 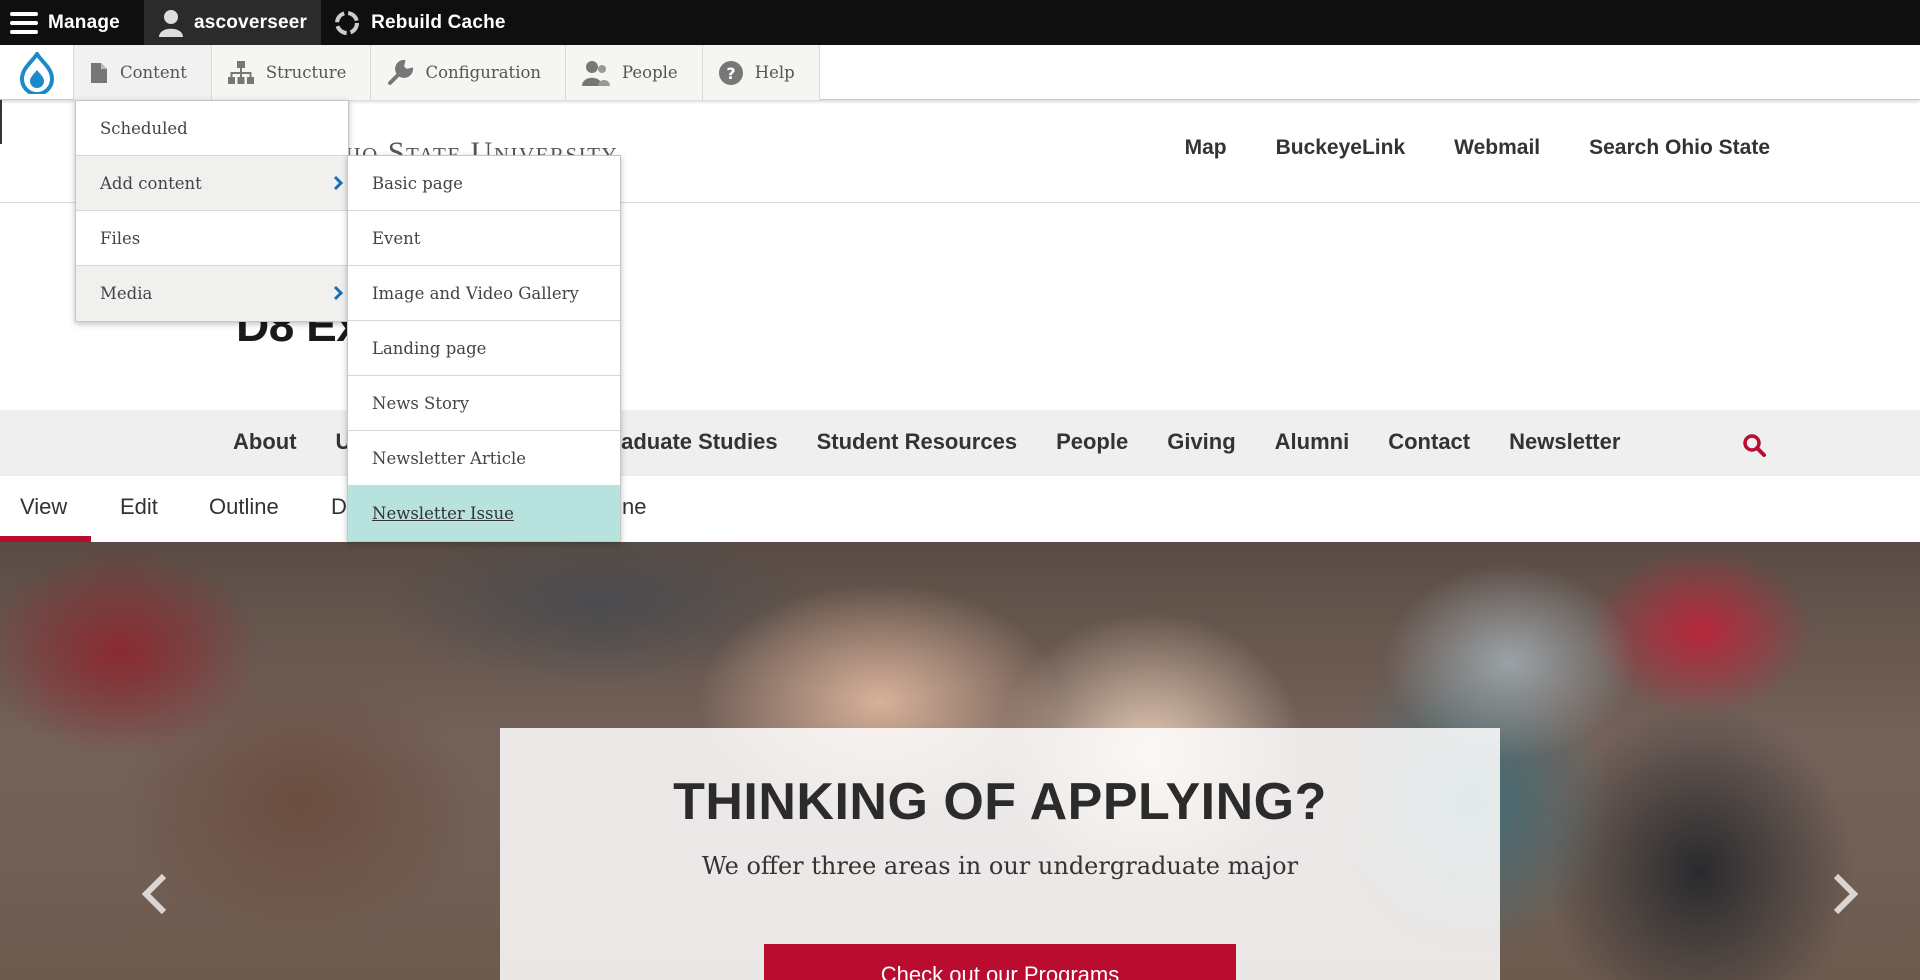 I want to click on tray-structure-label: Structure, so click(x=306, y=72).